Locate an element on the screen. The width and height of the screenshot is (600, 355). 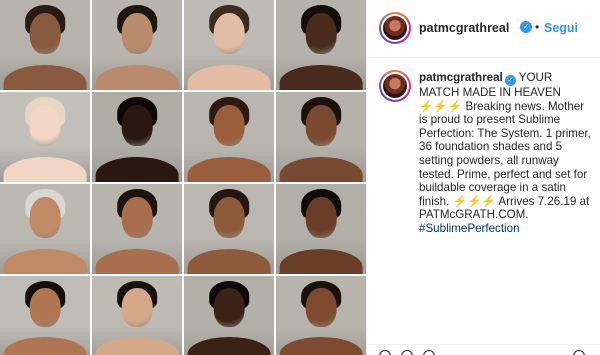
post-header: patmcgrathreal ✓ • Segui is located at coordinates (483, 29).